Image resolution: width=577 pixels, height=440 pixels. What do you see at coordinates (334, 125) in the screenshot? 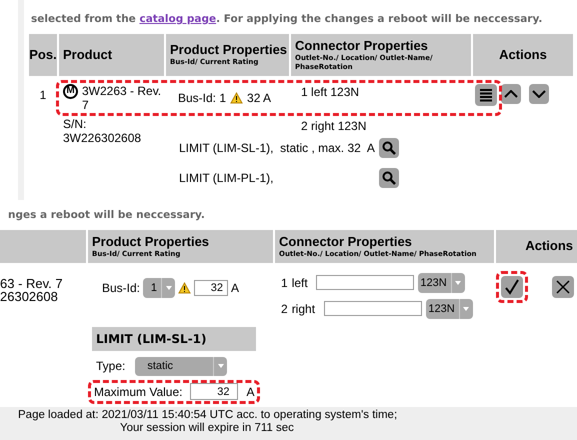
I see `outlet-text: 2 right 123N` at bounding box center [334, 125].